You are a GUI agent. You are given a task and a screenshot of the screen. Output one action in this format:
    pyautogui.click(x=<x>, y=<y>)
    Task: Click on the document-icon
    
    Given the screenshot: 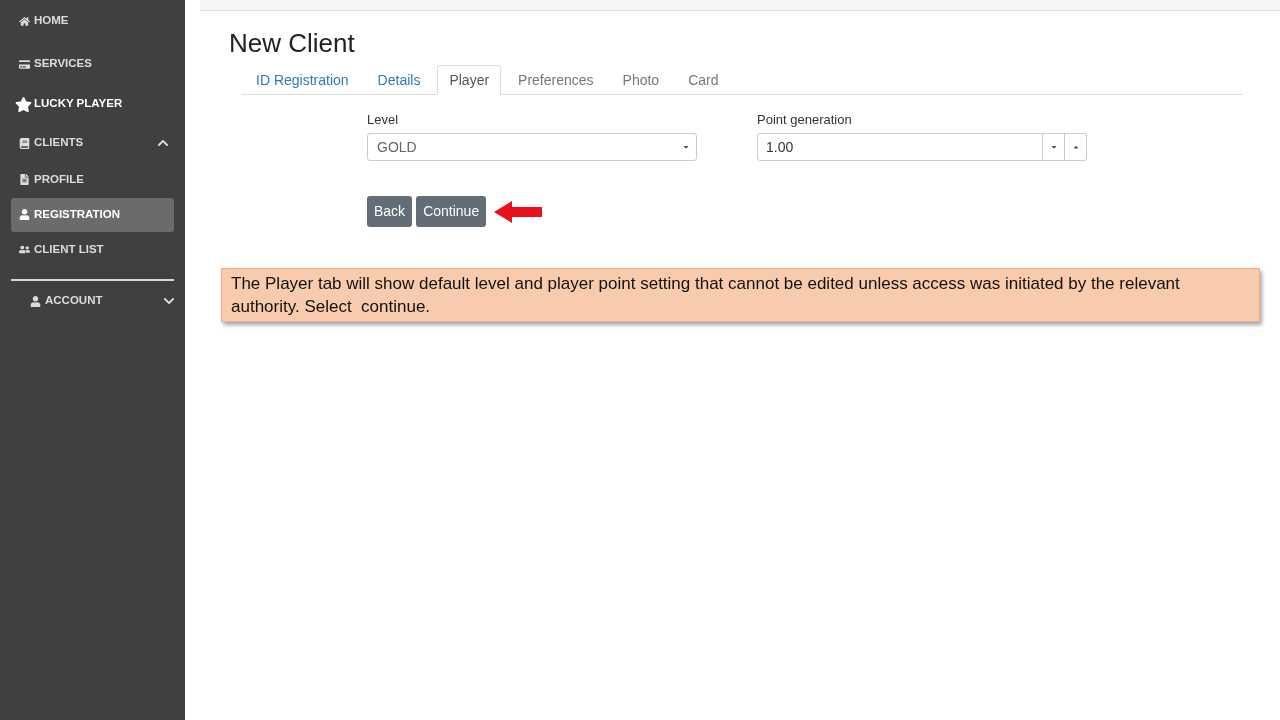 What is the action you would take?
    pyautogui.click(x=24, y=179)
    